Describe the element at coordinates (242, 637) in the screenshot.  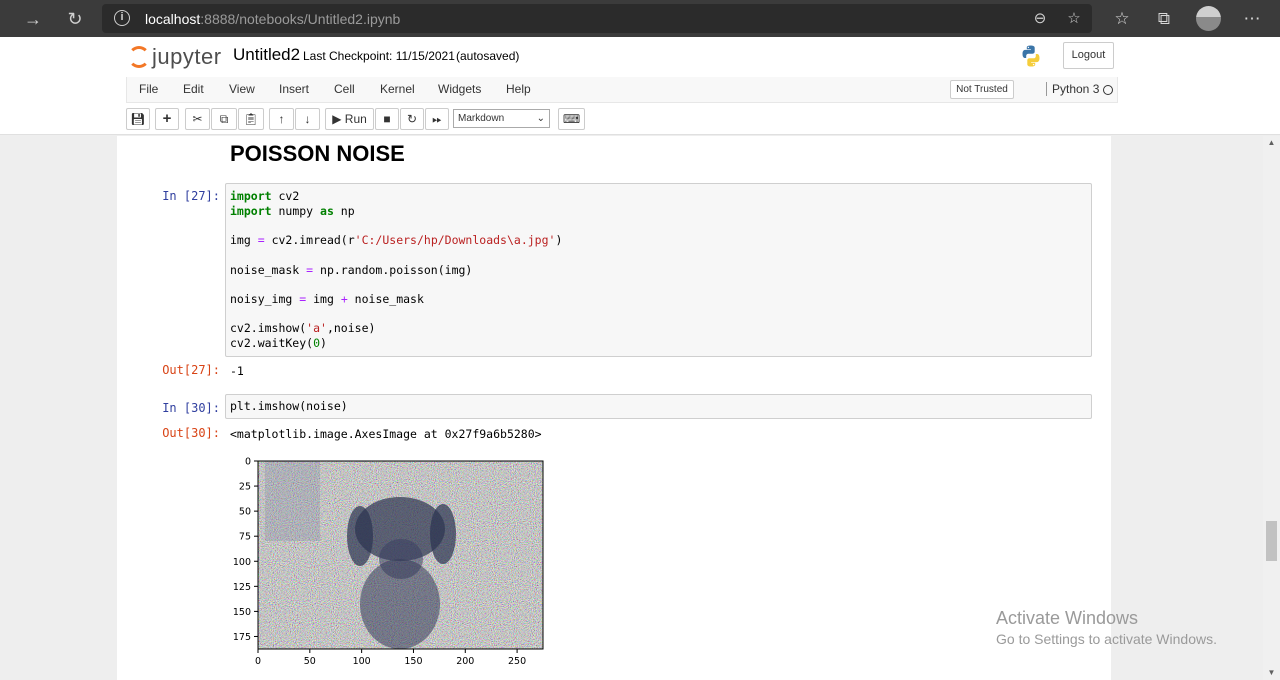
I see `y-tick-label: 175` at that location.